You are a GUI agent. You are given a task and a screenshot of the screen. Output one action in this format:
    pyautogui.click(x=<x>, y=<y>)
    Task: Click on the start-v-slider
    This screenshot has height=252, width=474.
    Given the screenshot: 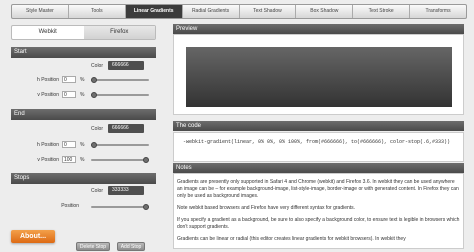 What is the action you would take?
    pyautogui.click(x=120, y=95)
    